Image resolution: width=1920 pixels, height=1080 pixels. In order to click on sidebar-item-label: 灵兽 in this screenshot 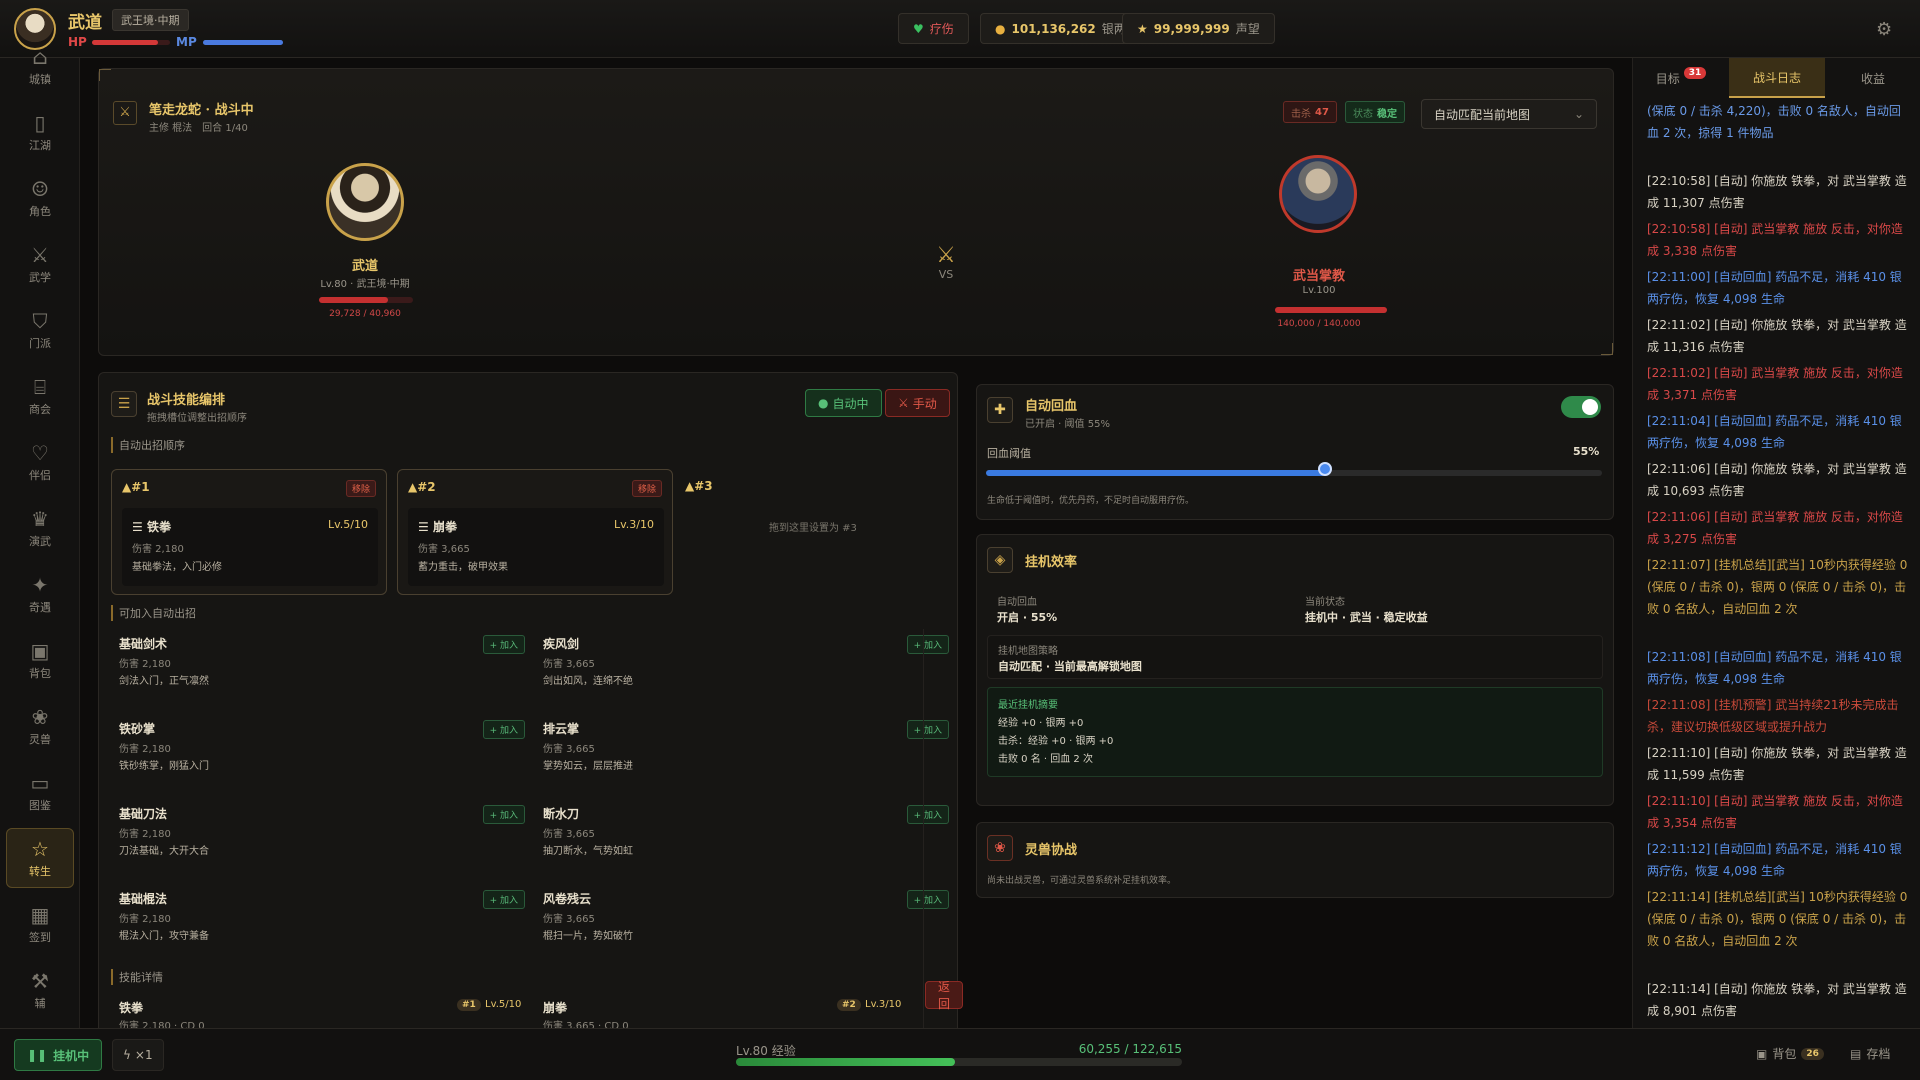, I will do `click(40, 739)`.